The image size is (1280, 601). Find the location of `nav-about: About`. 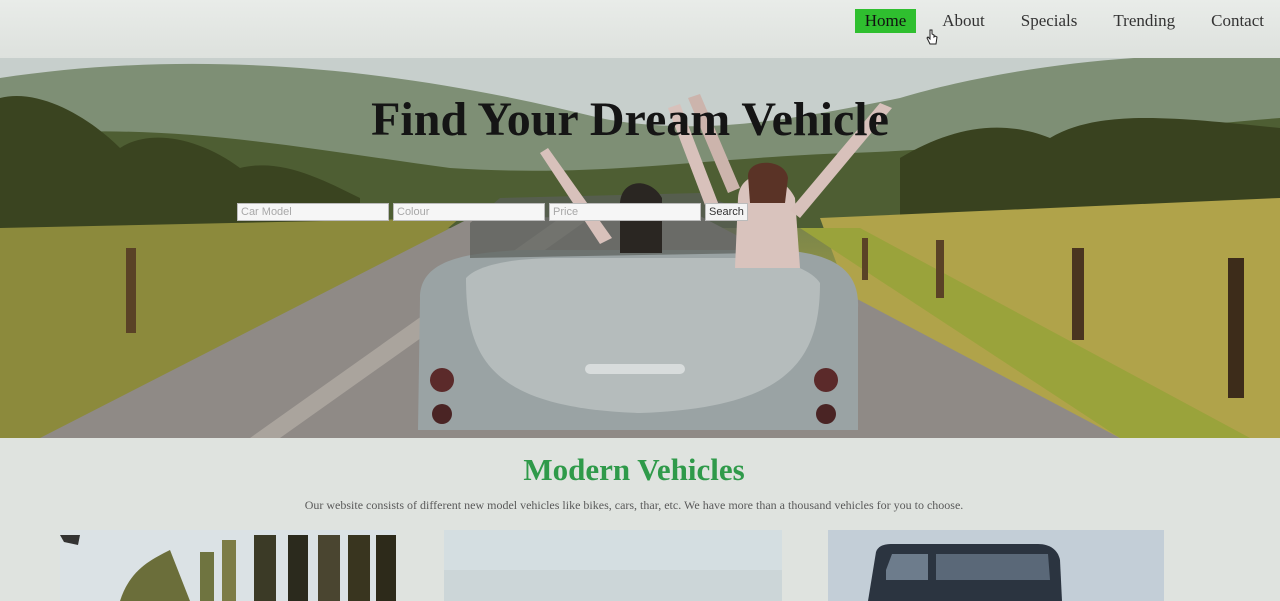

nav-about: About is located at coordinates (963, 21).